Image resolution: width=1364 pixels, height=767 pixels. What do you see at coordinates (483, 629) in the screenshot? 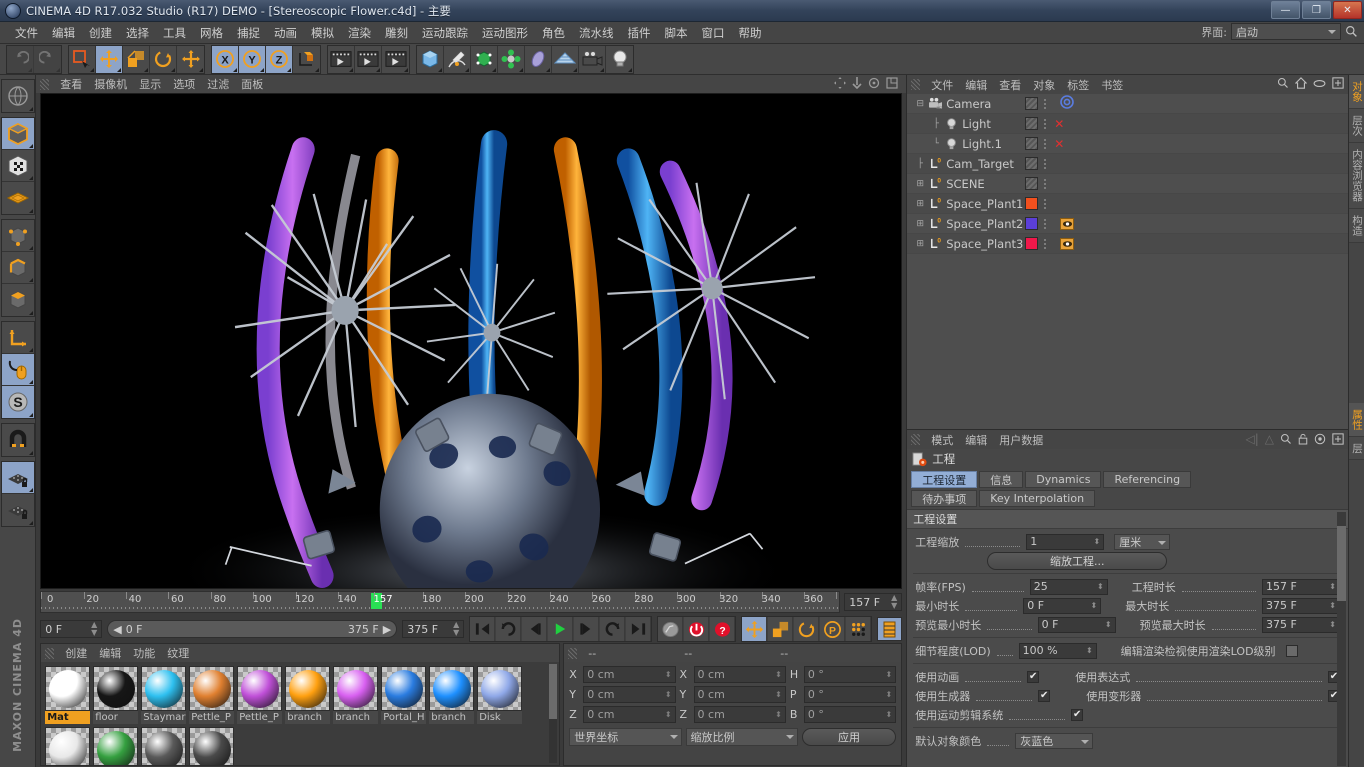
I see `go-to-start-button` at bounding box center [483, 629].